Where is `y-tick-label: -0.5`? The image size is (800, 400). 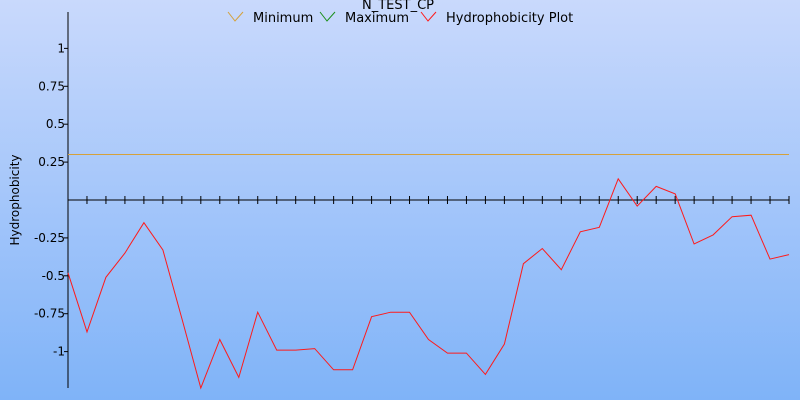 y-tick-label: -0.5 is located at coordinates (53, 276).